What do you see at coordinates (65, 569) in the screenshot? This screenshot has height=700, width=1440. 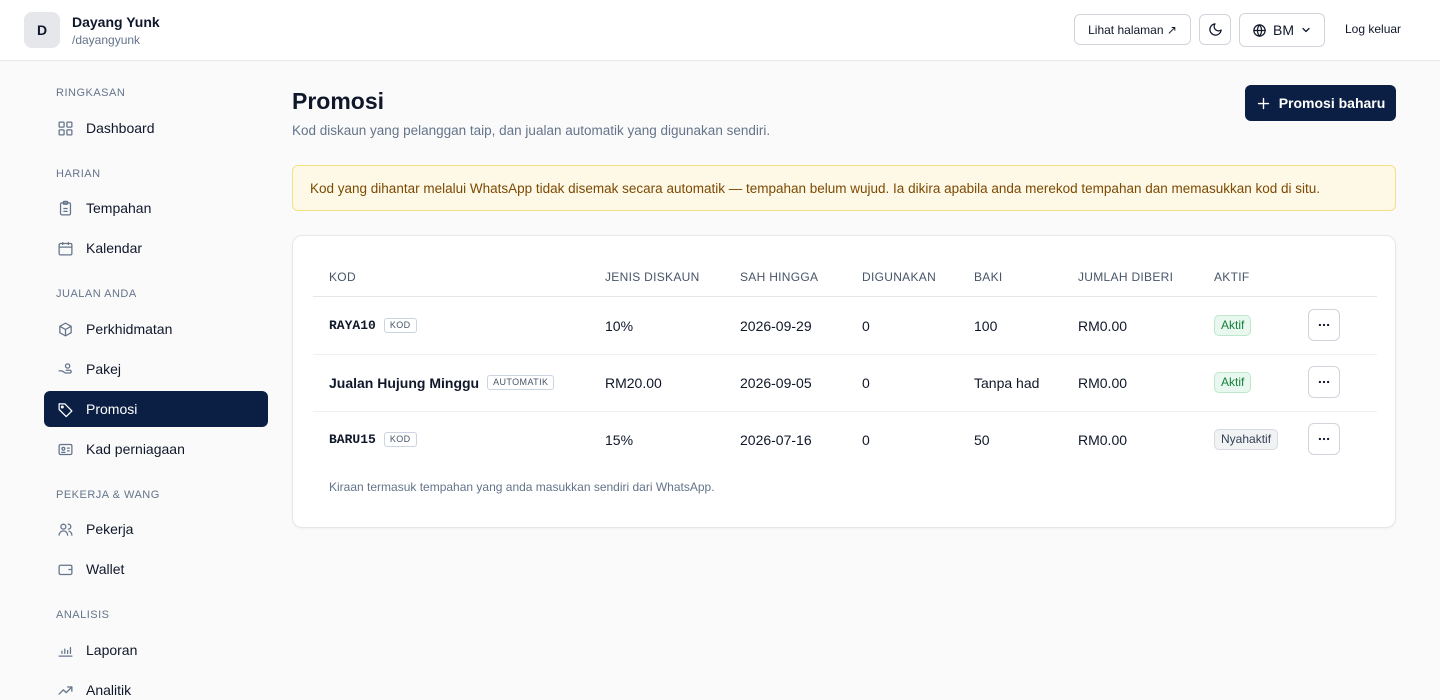 I see `wallet-icon` at bounding box center [65, 569].